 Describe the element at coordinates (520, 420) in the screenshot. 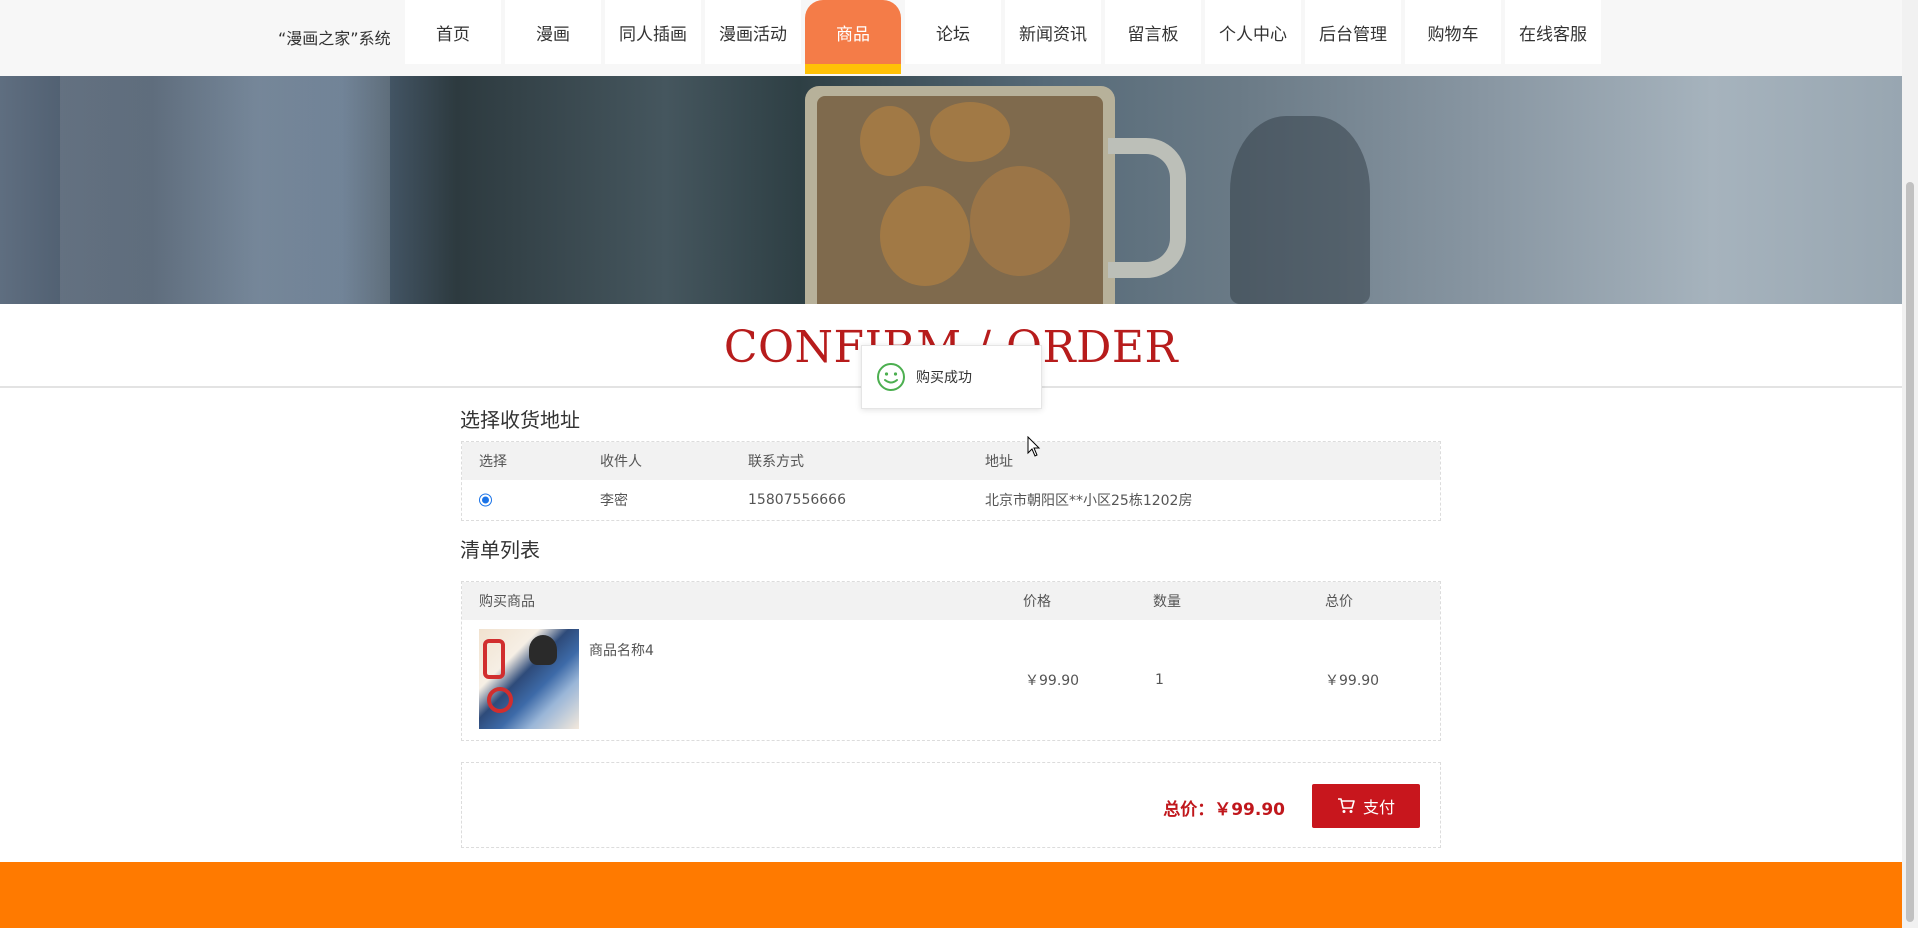

I see `address-section-title: 选择收货地址` at that location.